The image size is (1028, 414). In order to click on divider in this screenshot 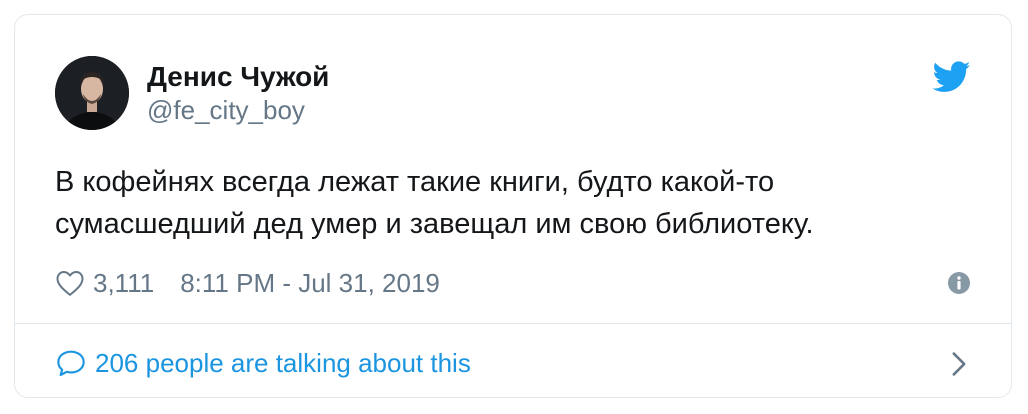, I will do `click(513, 323)`.